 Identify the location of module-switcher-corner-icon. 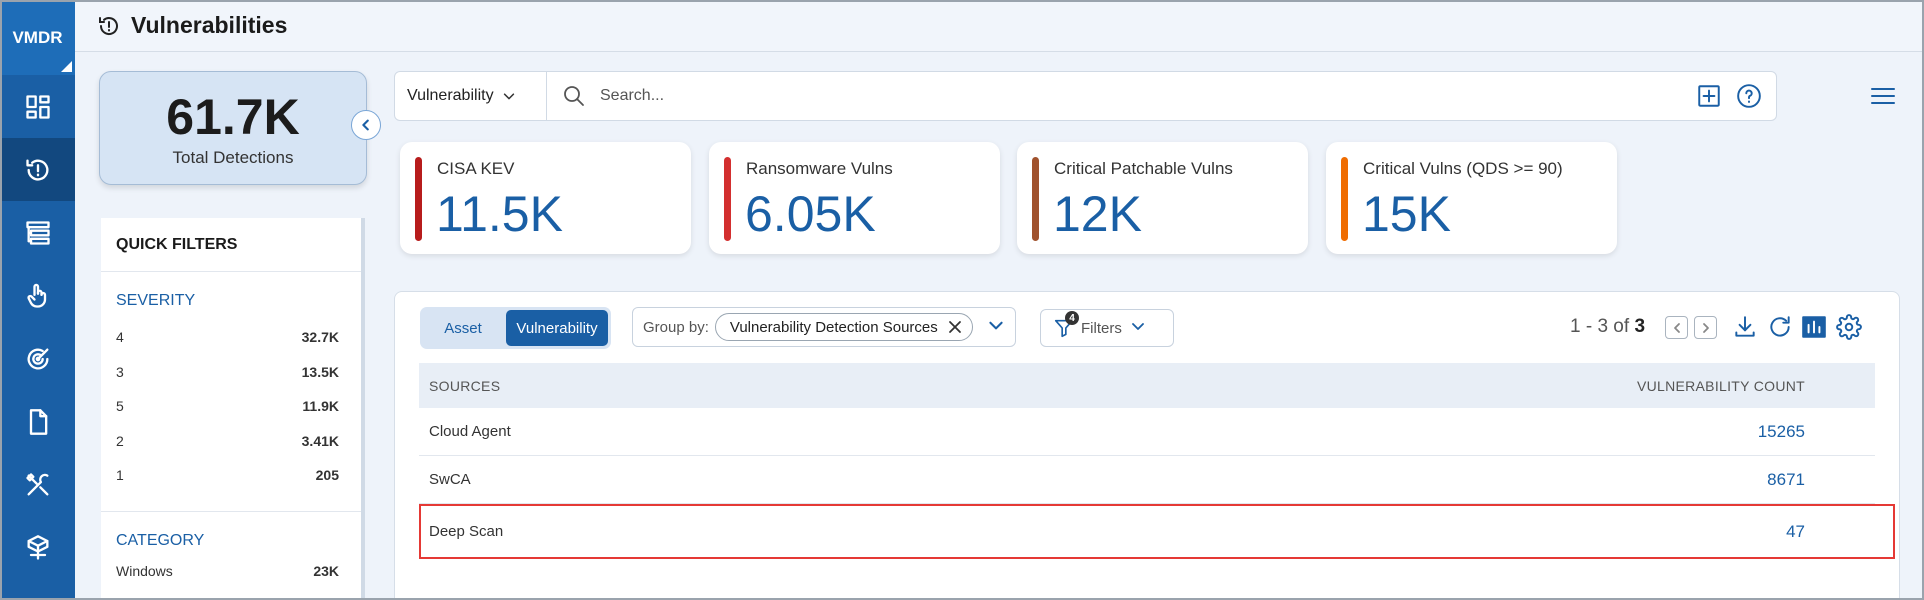
(66, 66).